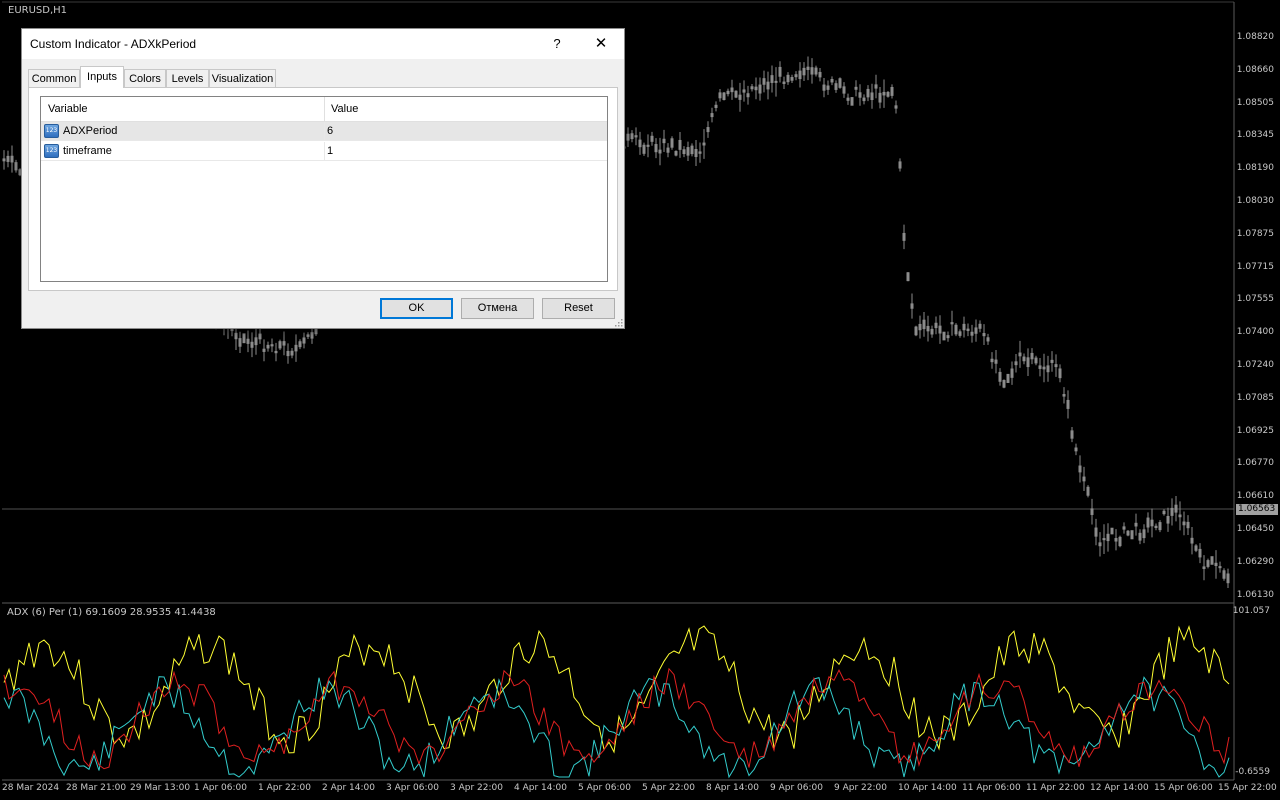 The width and height of the screenshot is (1280, 800). Describe the element at coordinates (1255, 102) in the screenshot. I see `price-tick-label: 1.08505` at that location.